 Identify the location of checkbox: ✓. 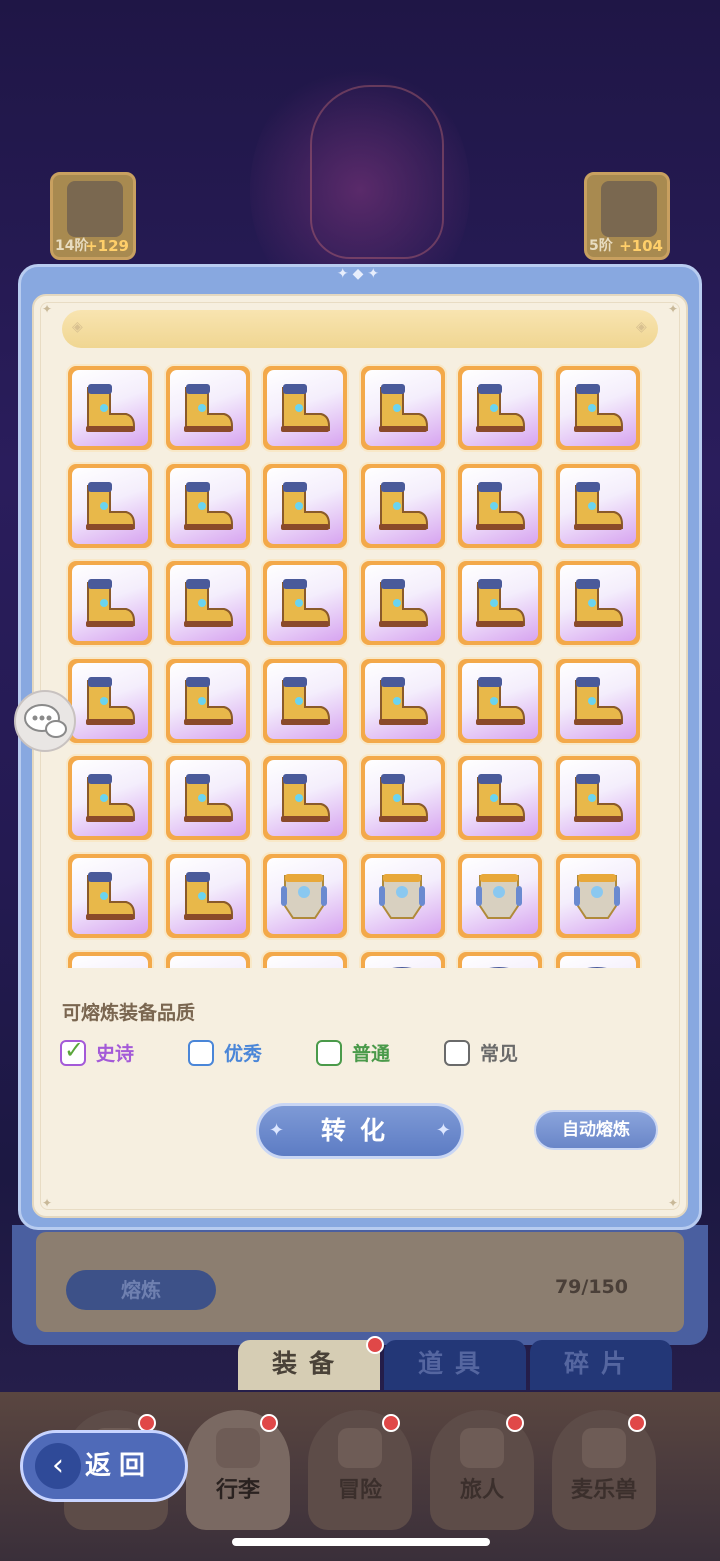
(73, 1051).